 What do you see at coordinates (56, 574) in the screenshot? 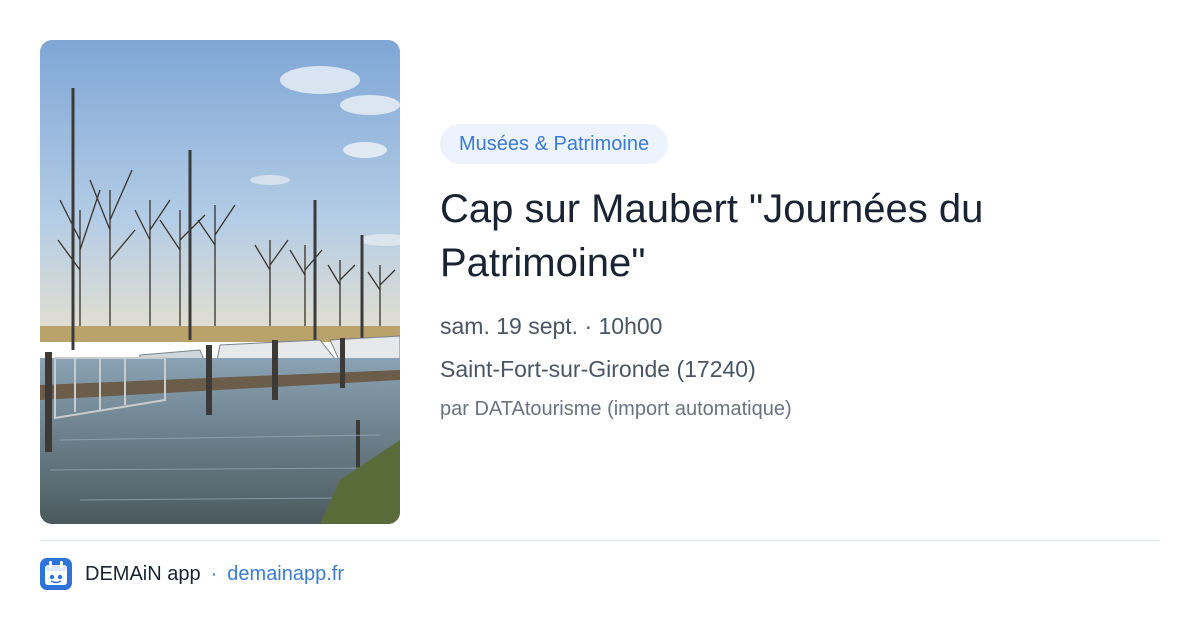
I see `demain-app-icon` at bounding box center [56, 574].